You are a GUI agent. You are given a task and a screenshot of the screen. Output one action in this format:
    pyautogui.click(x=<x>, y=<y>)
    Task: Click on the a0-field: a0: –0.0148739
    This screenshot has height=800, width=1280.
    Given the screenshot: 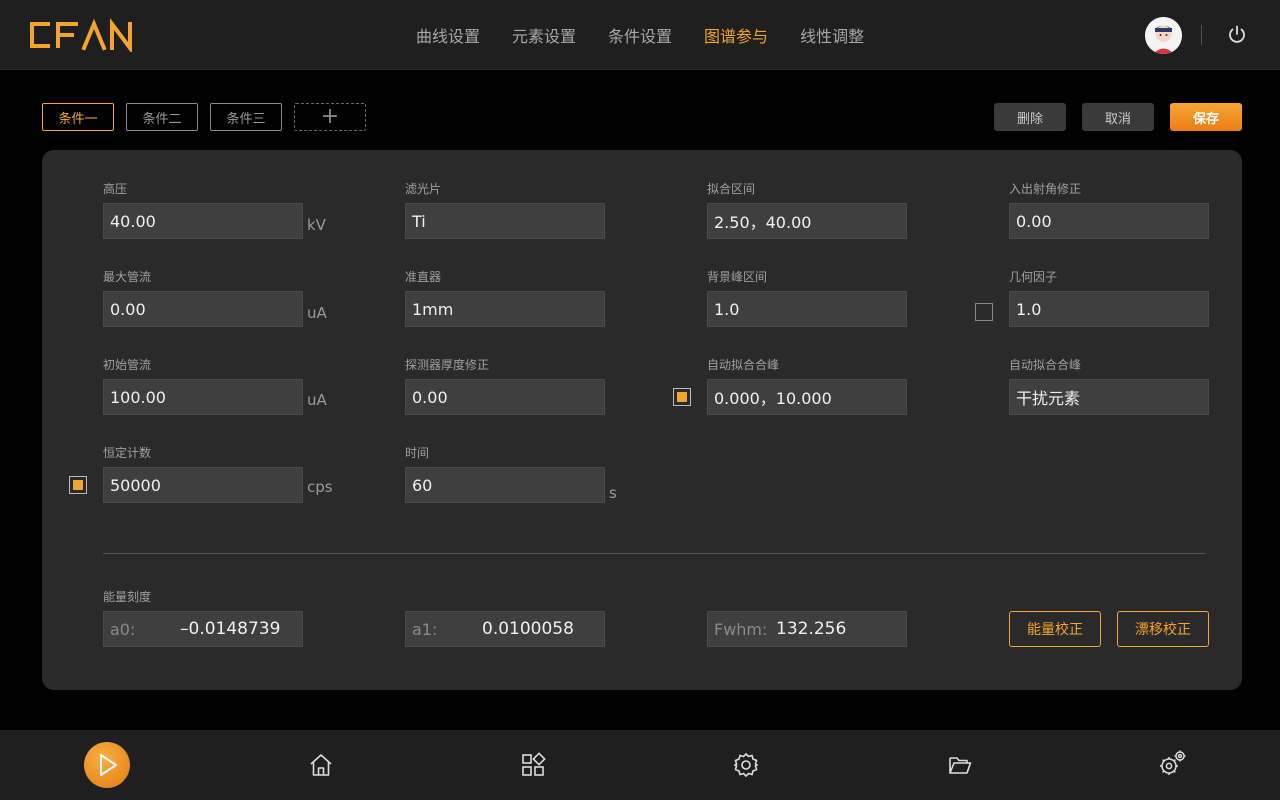 What is the action you would take?
    pyautogui.click(x=203, y=629)
    